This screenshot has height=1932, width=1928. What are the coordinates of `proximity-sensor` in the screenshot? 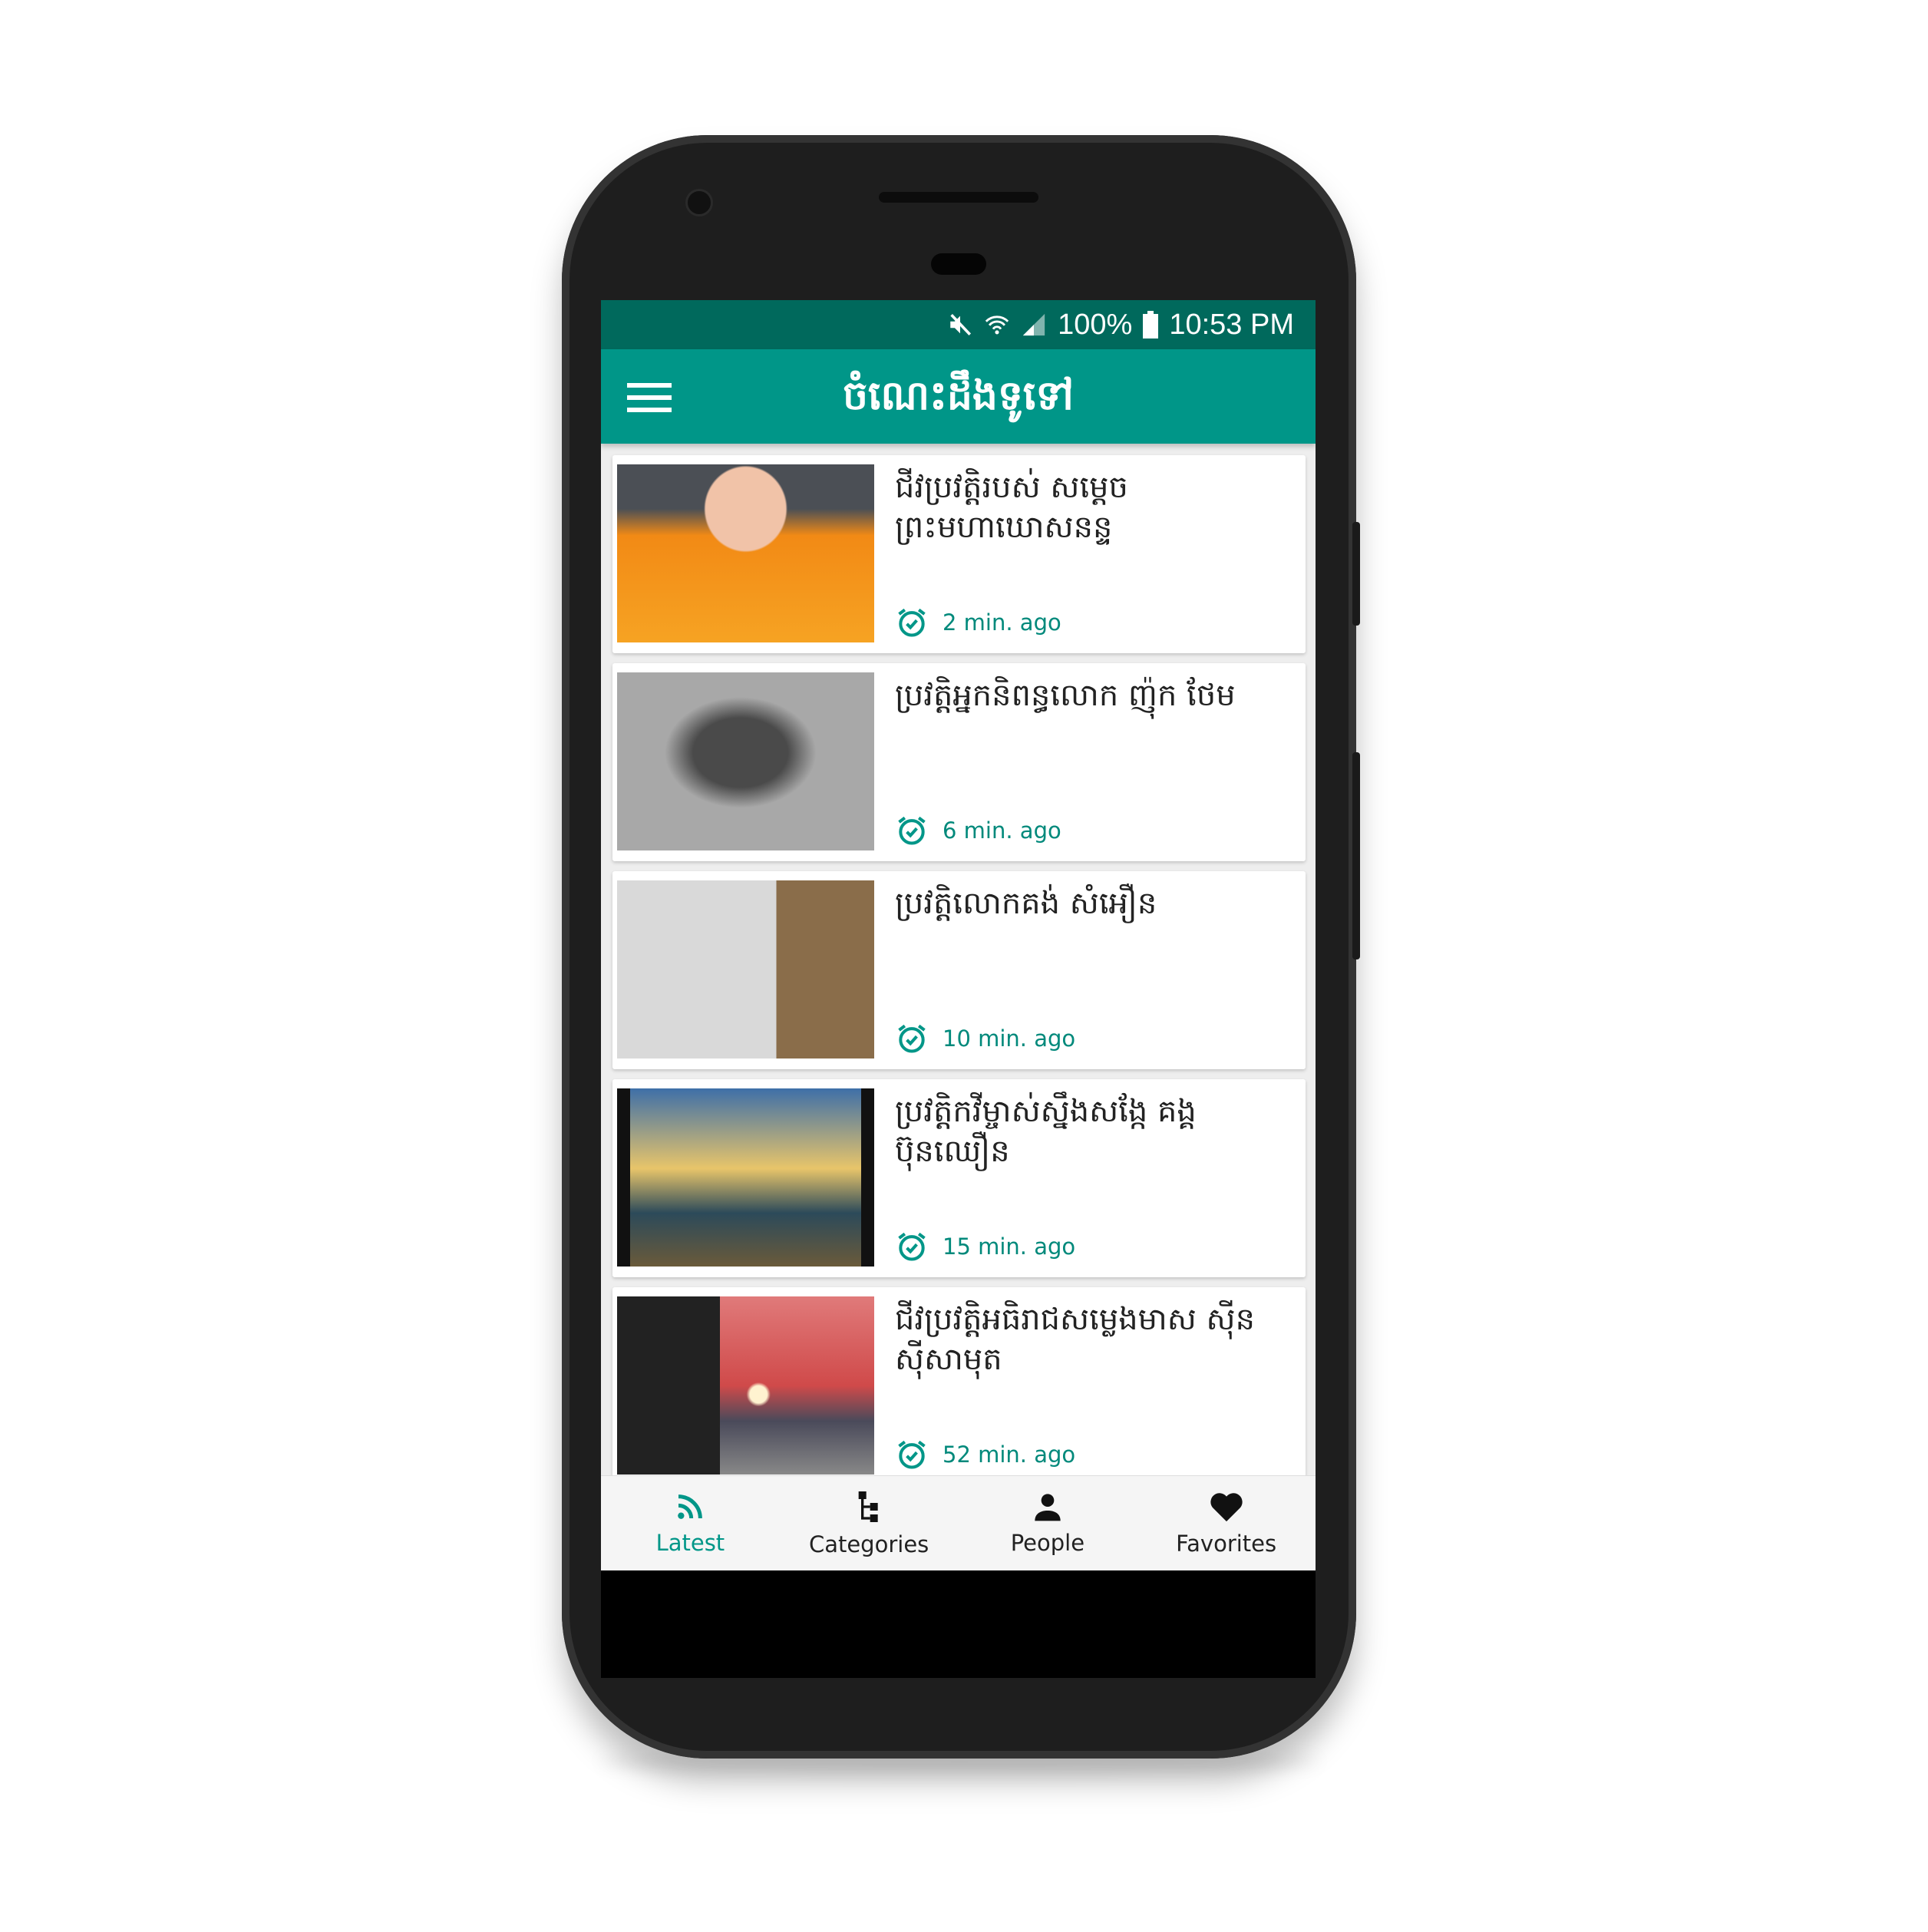 It's located at (959, 264).